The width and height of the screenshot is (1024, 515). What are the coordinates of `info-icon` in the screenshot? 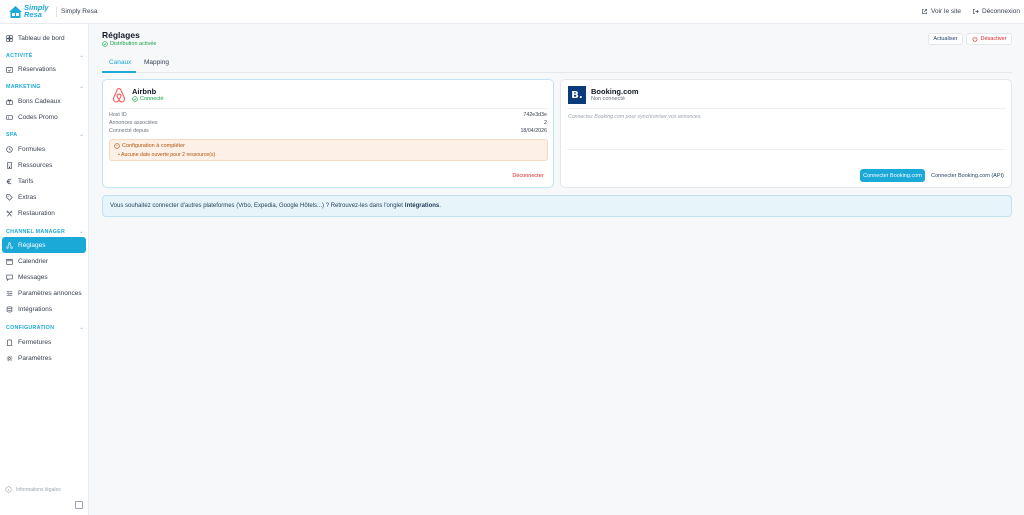 It's located at (8, 489).